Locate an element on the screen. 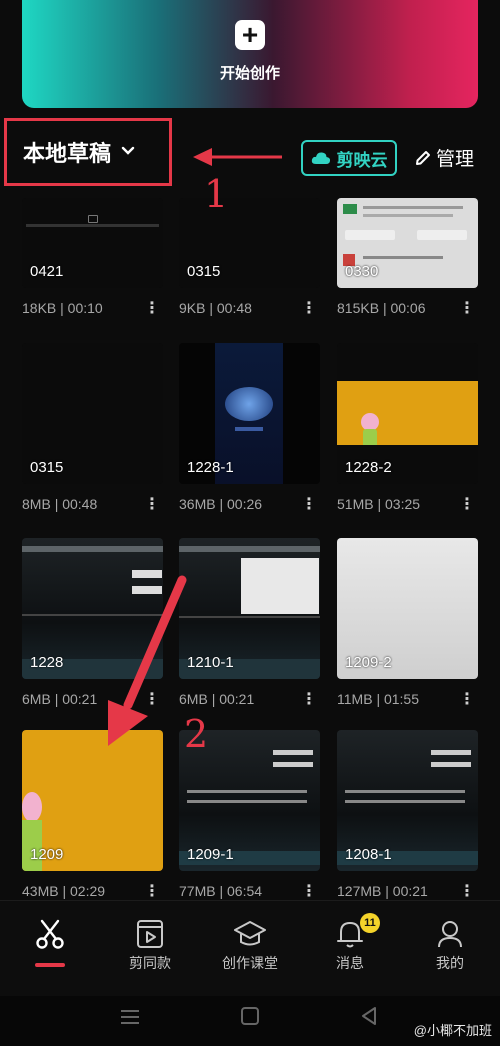 This screenshot has width=500, height=1046. draft-thumbnail: 1208-1 is located at coordinates (407, 800).